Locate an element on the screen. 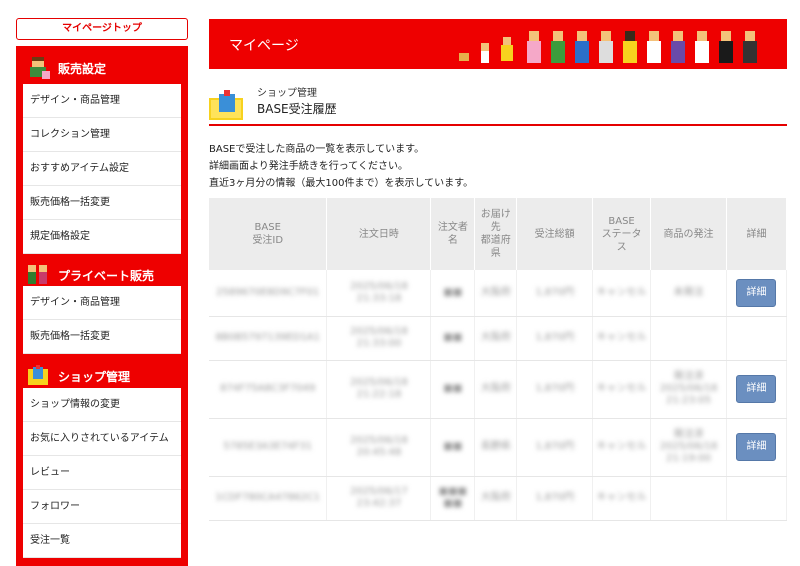 This screenshot has width=800, height=566. order-date-cell: 2025/06/18 21:22:18 is located at coordinates (379, 389).